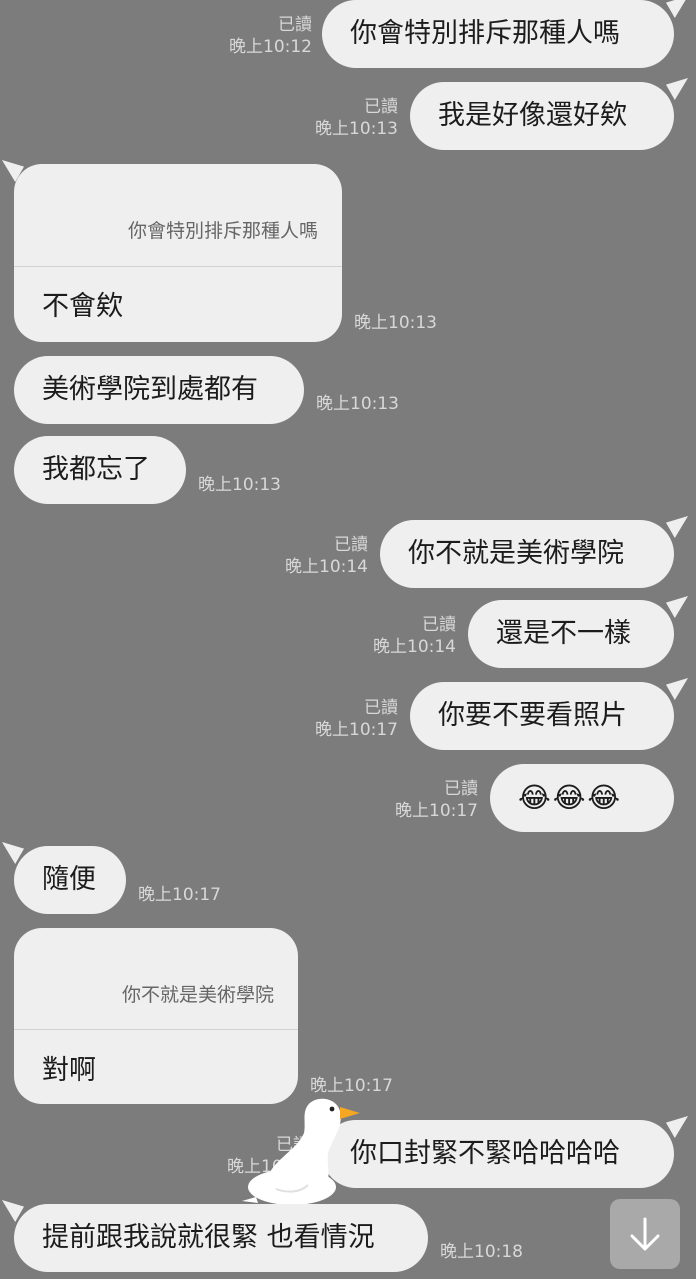 The width and height of the screenshot is (696, 1279). Describe the element at coordinates (542, 716) in the screenshot. I see `message-bubble-outgoing: 你要不要看照片` at that location.